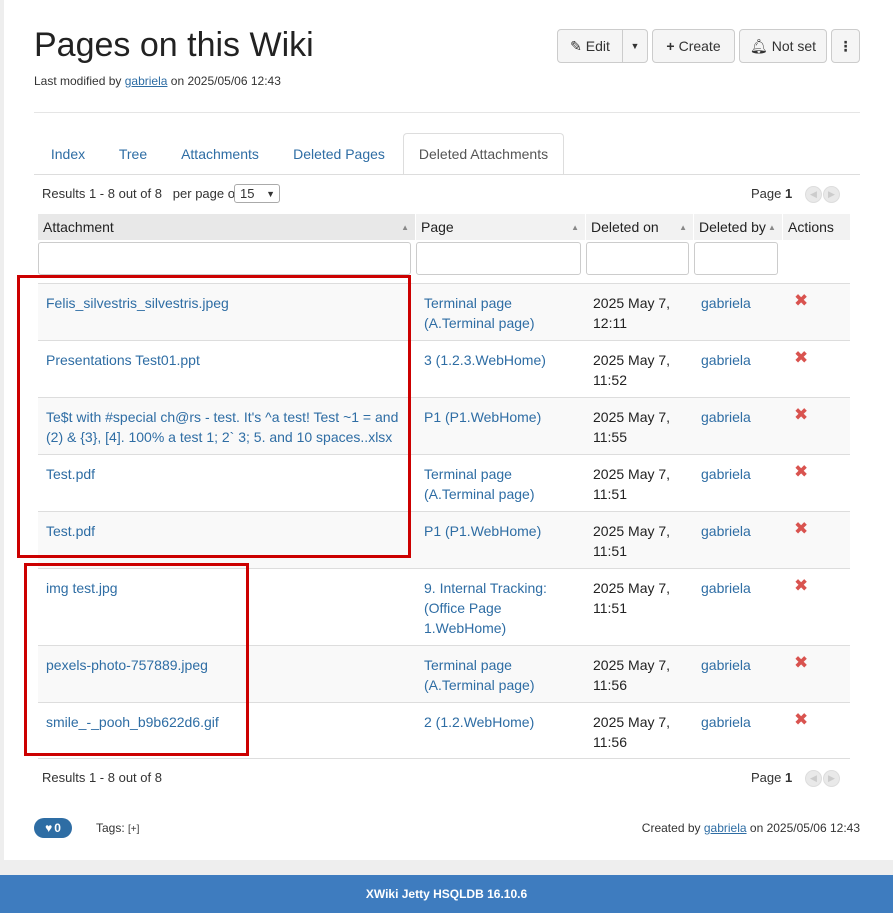  I want to click on date-line: 11:52, so click(610, 380).